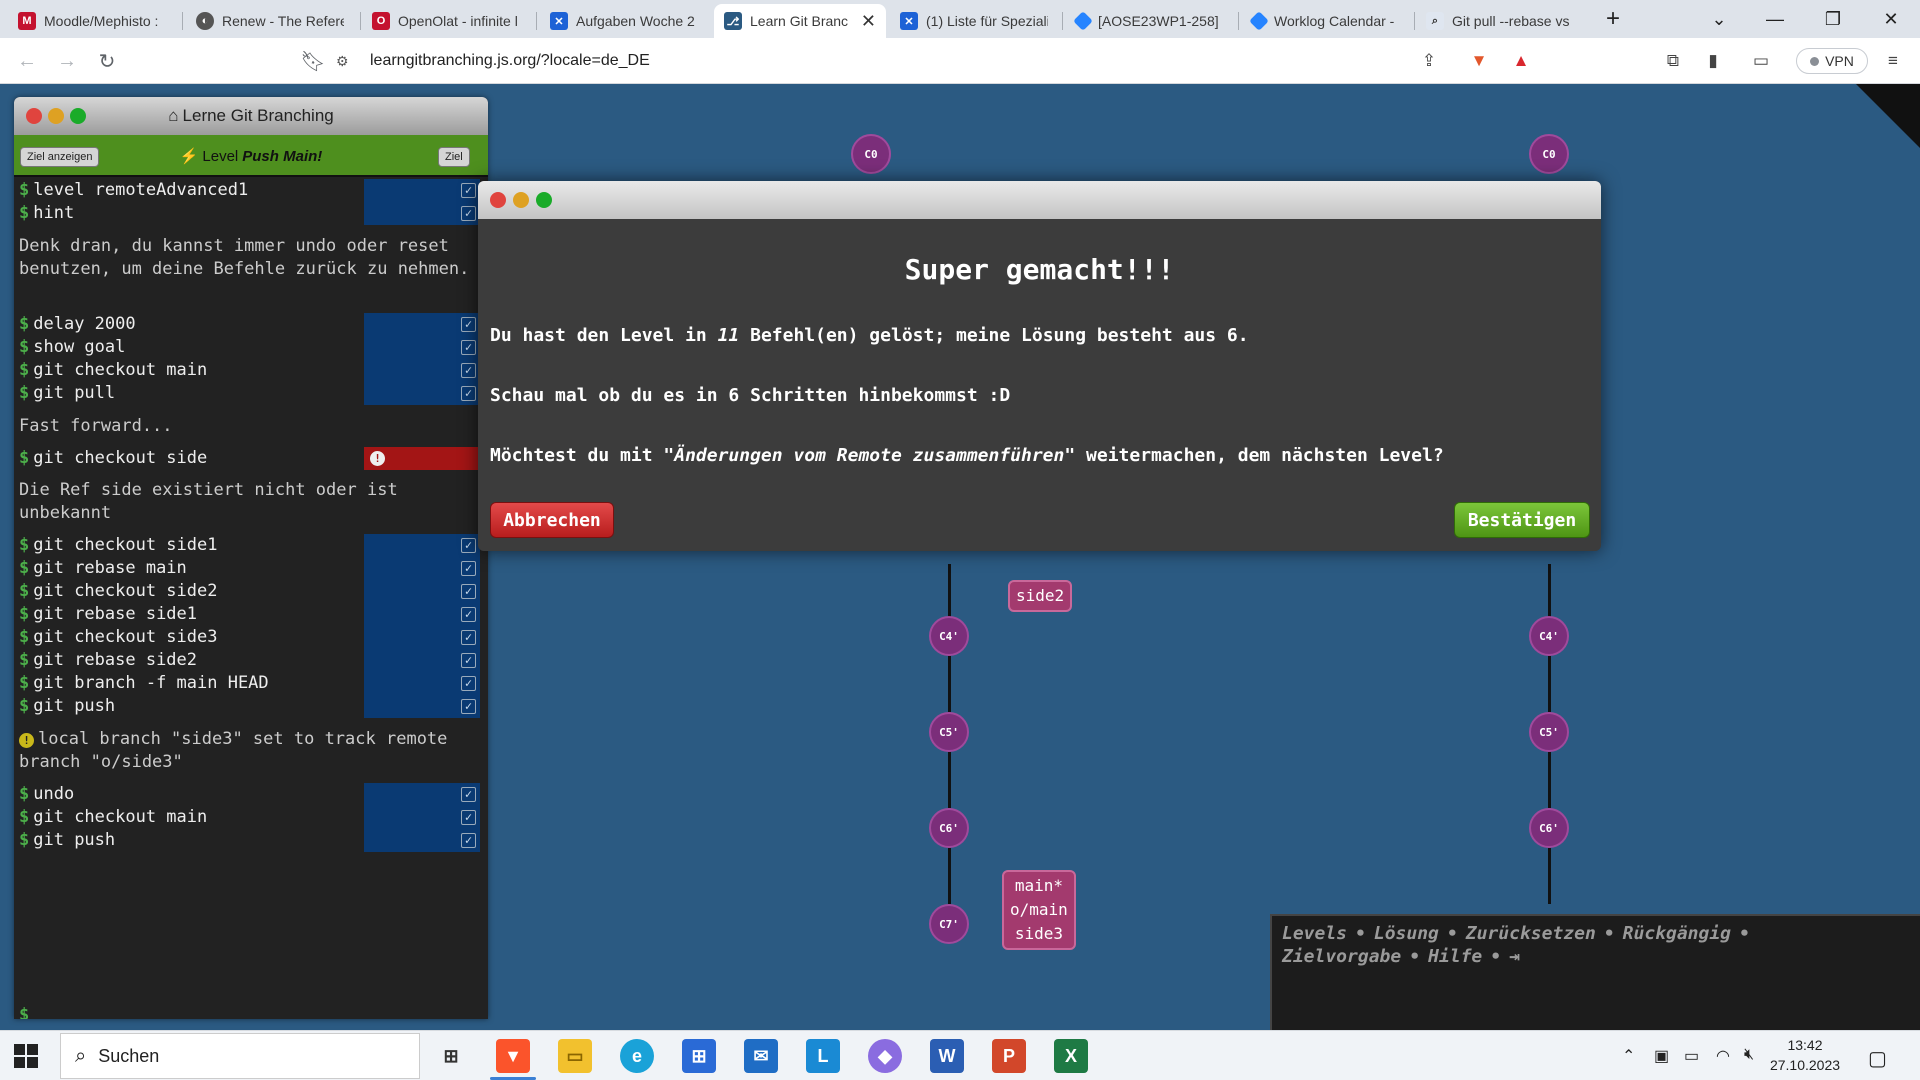  What do you see at coordinates (1723, 1056) in the screenshot?
I see `wifi-icon: ◠` at bounding box center [1723, 1056].